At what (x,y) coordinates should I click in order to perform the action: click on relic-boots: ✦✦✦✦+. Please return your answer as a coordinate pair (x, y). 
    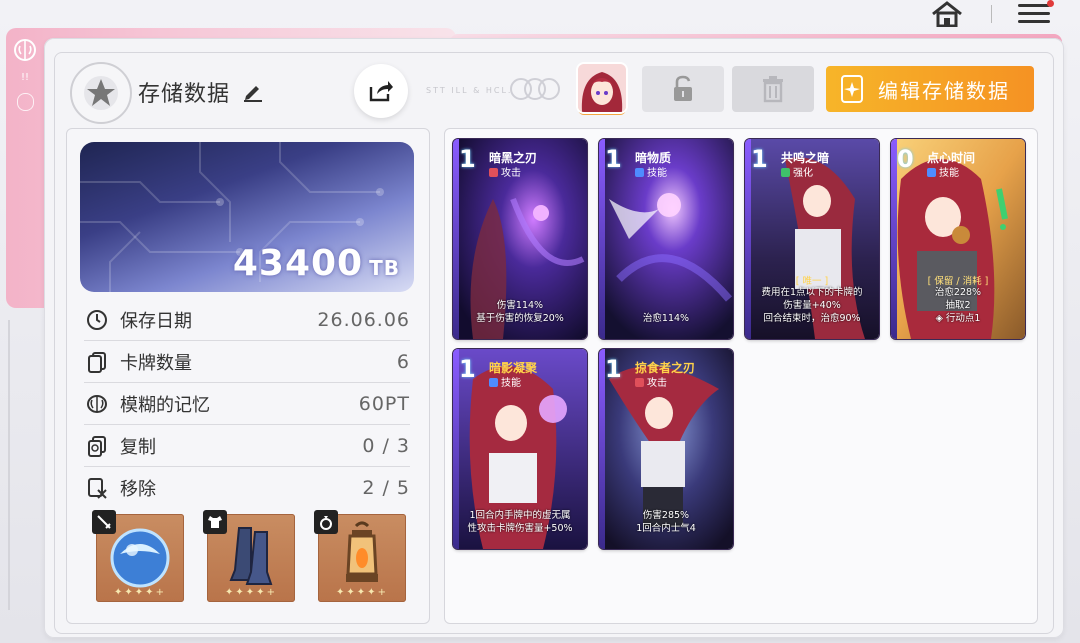
    Looking at the image, I should click on (249, 556).